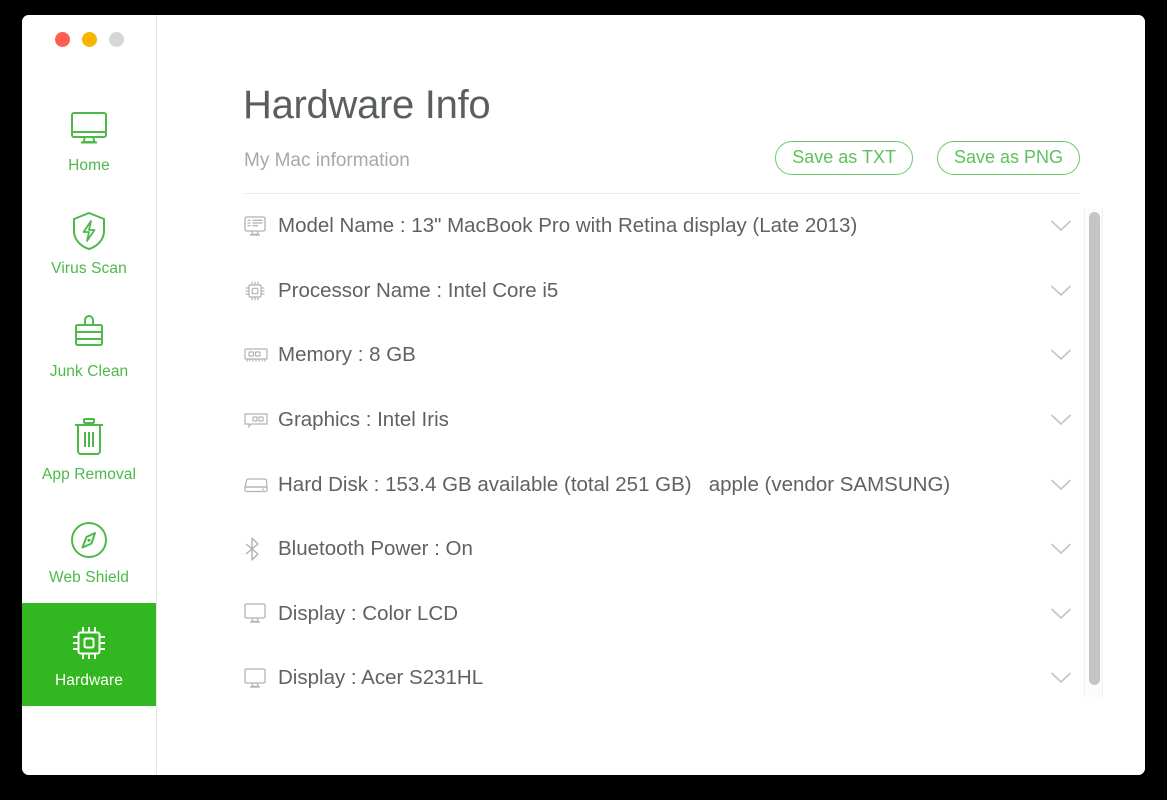  What do you see at coordinates (89, 681) in the screenshot?
I see `sidebar-item-label: Hardware` at bounding box center [89, 681].